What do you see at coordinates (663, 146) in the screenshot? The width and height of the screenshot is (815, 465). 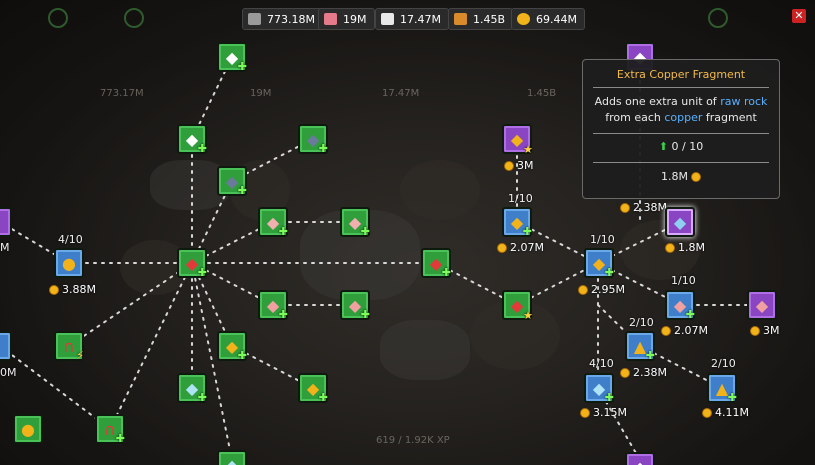 I see `arrow-up-icon: ⬆` at bounding box center [663, 146].